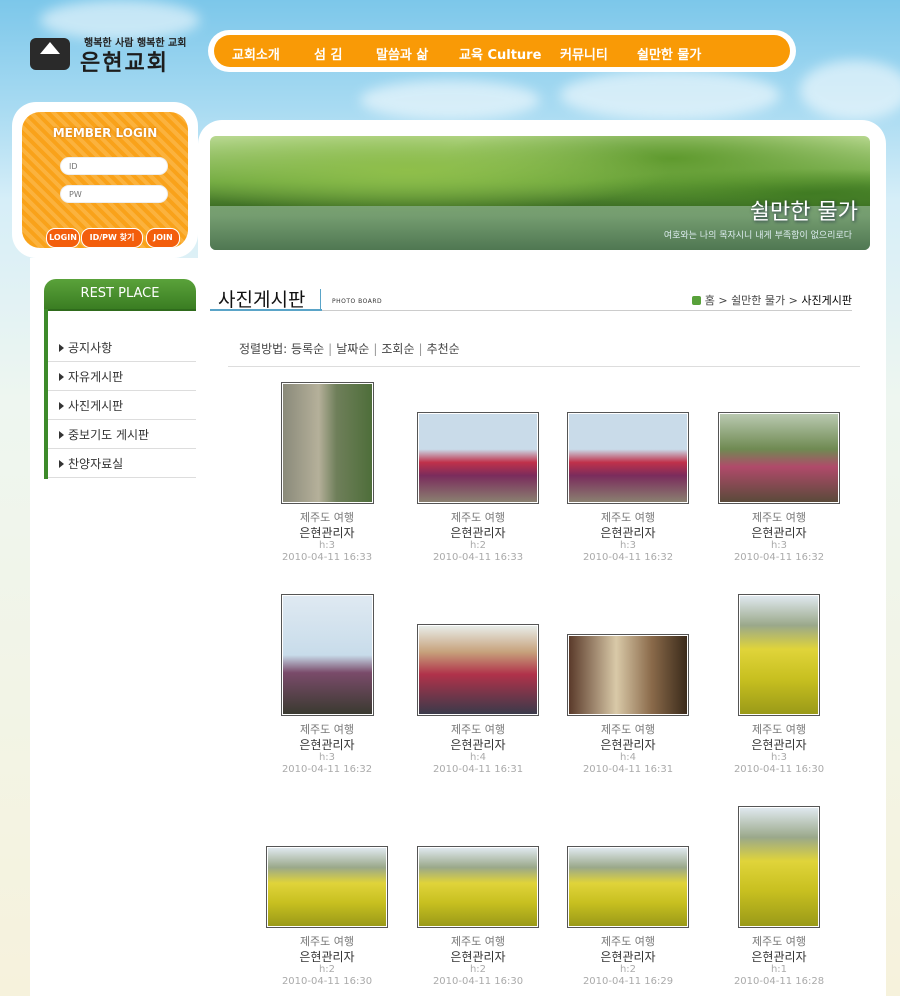  What do you see at coordinates (779, 981) in the screenshot?
I see `photo-date: 2010-04-11 16:28` at bounding box center [779, 981].